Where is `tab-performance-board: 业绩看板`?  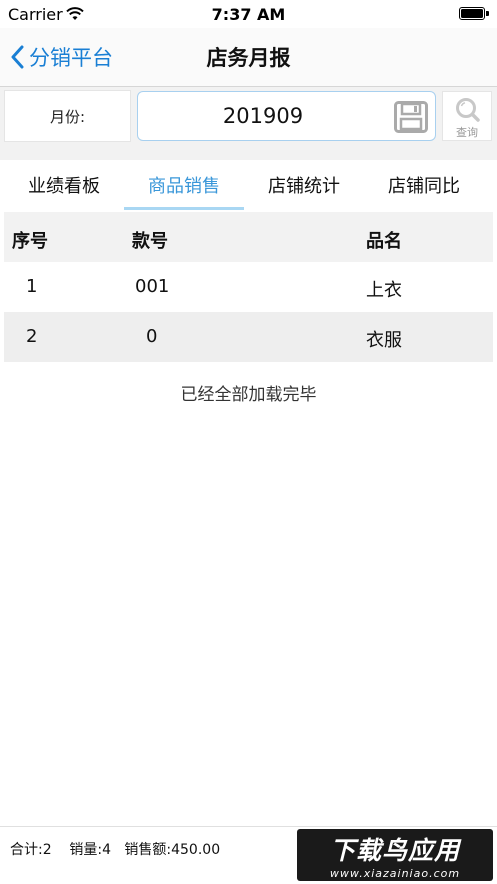 tab-performance-board: 业绩看板 is located at coordinates (64, 185).